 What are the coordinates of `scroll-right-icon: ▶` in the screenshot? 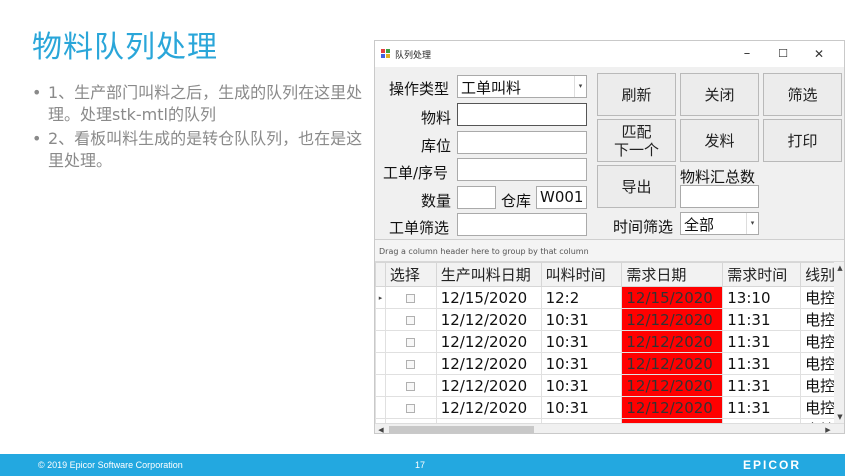 It's located at (828, 428).